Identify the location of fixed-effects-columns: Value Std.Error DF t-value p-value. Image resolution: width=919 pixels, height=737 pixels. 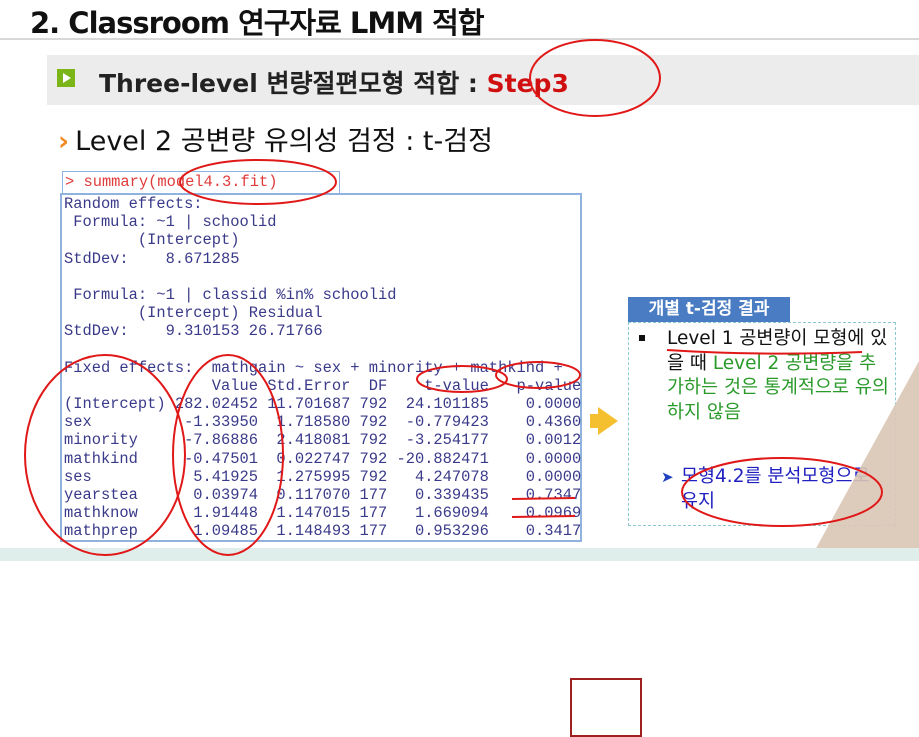
(323, 385).